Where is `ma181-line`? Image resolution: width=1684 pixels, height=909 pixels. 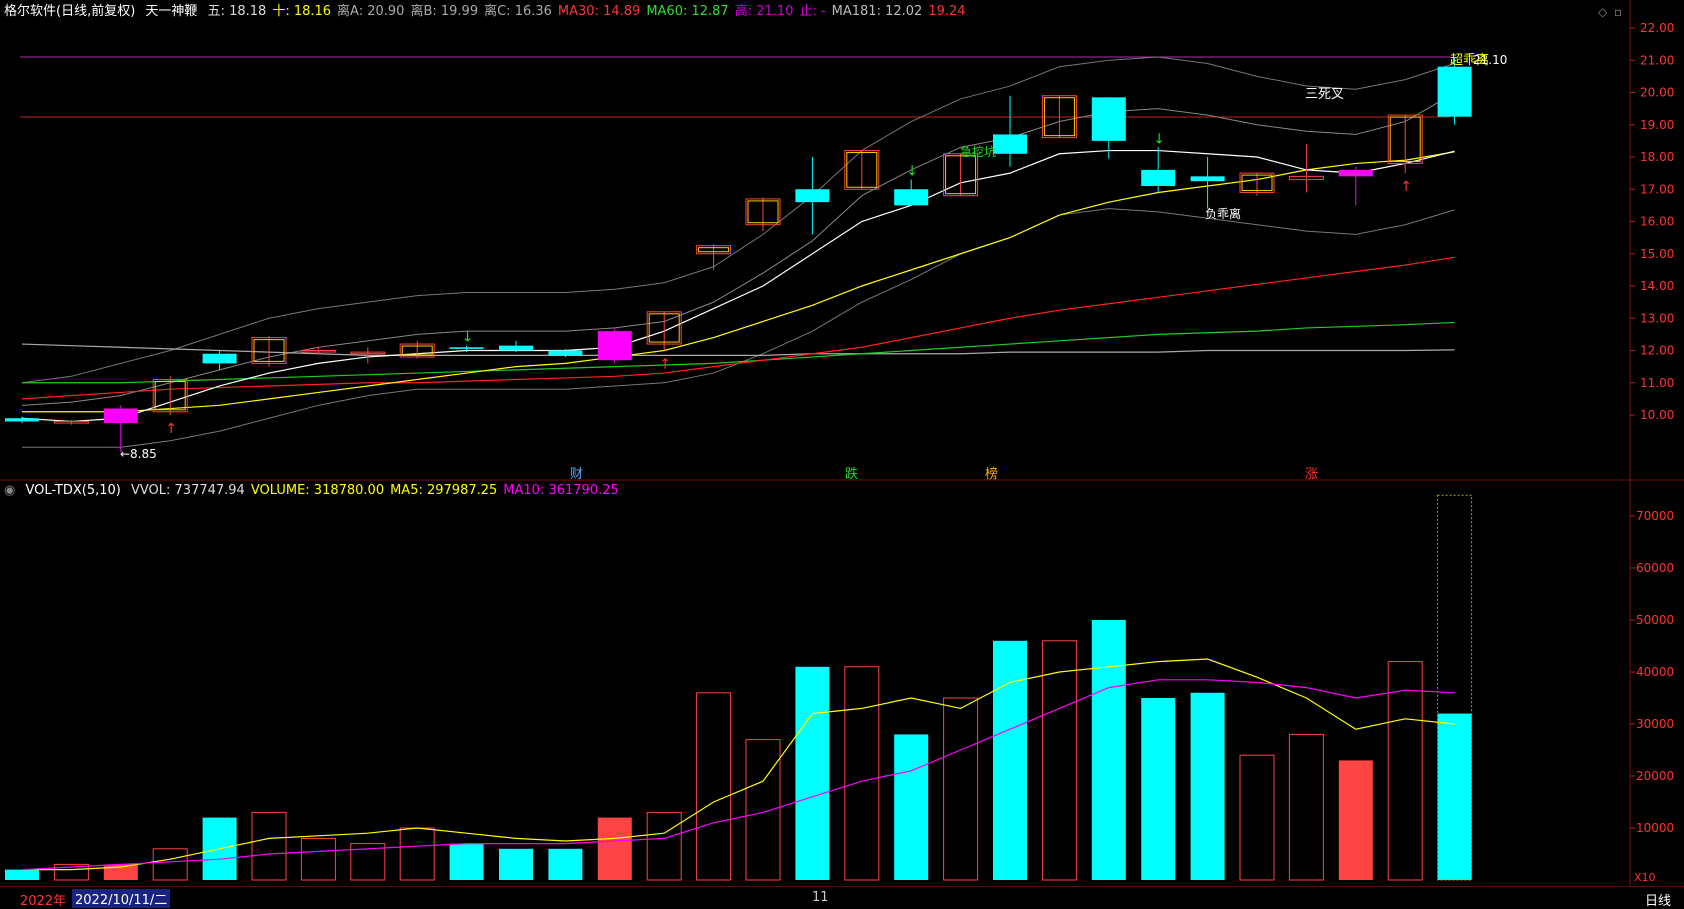
ma181-line is located at coordinates (738, 349).